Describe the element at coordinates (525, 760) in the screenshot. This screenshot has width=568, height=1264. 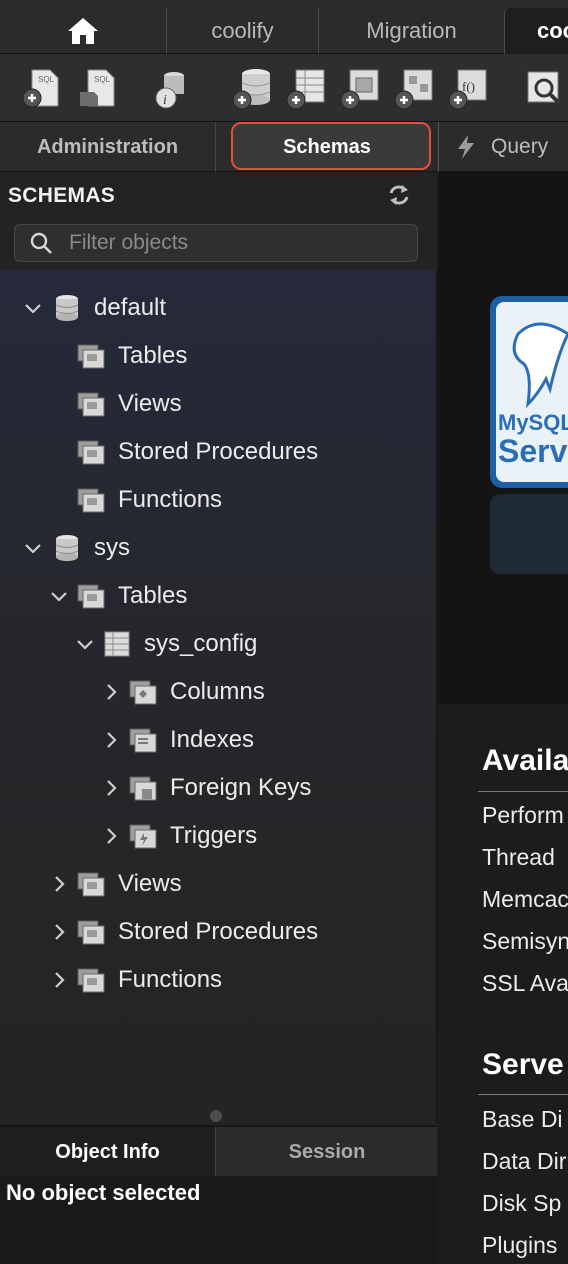
I see `available-features-title: Availa` at that location.